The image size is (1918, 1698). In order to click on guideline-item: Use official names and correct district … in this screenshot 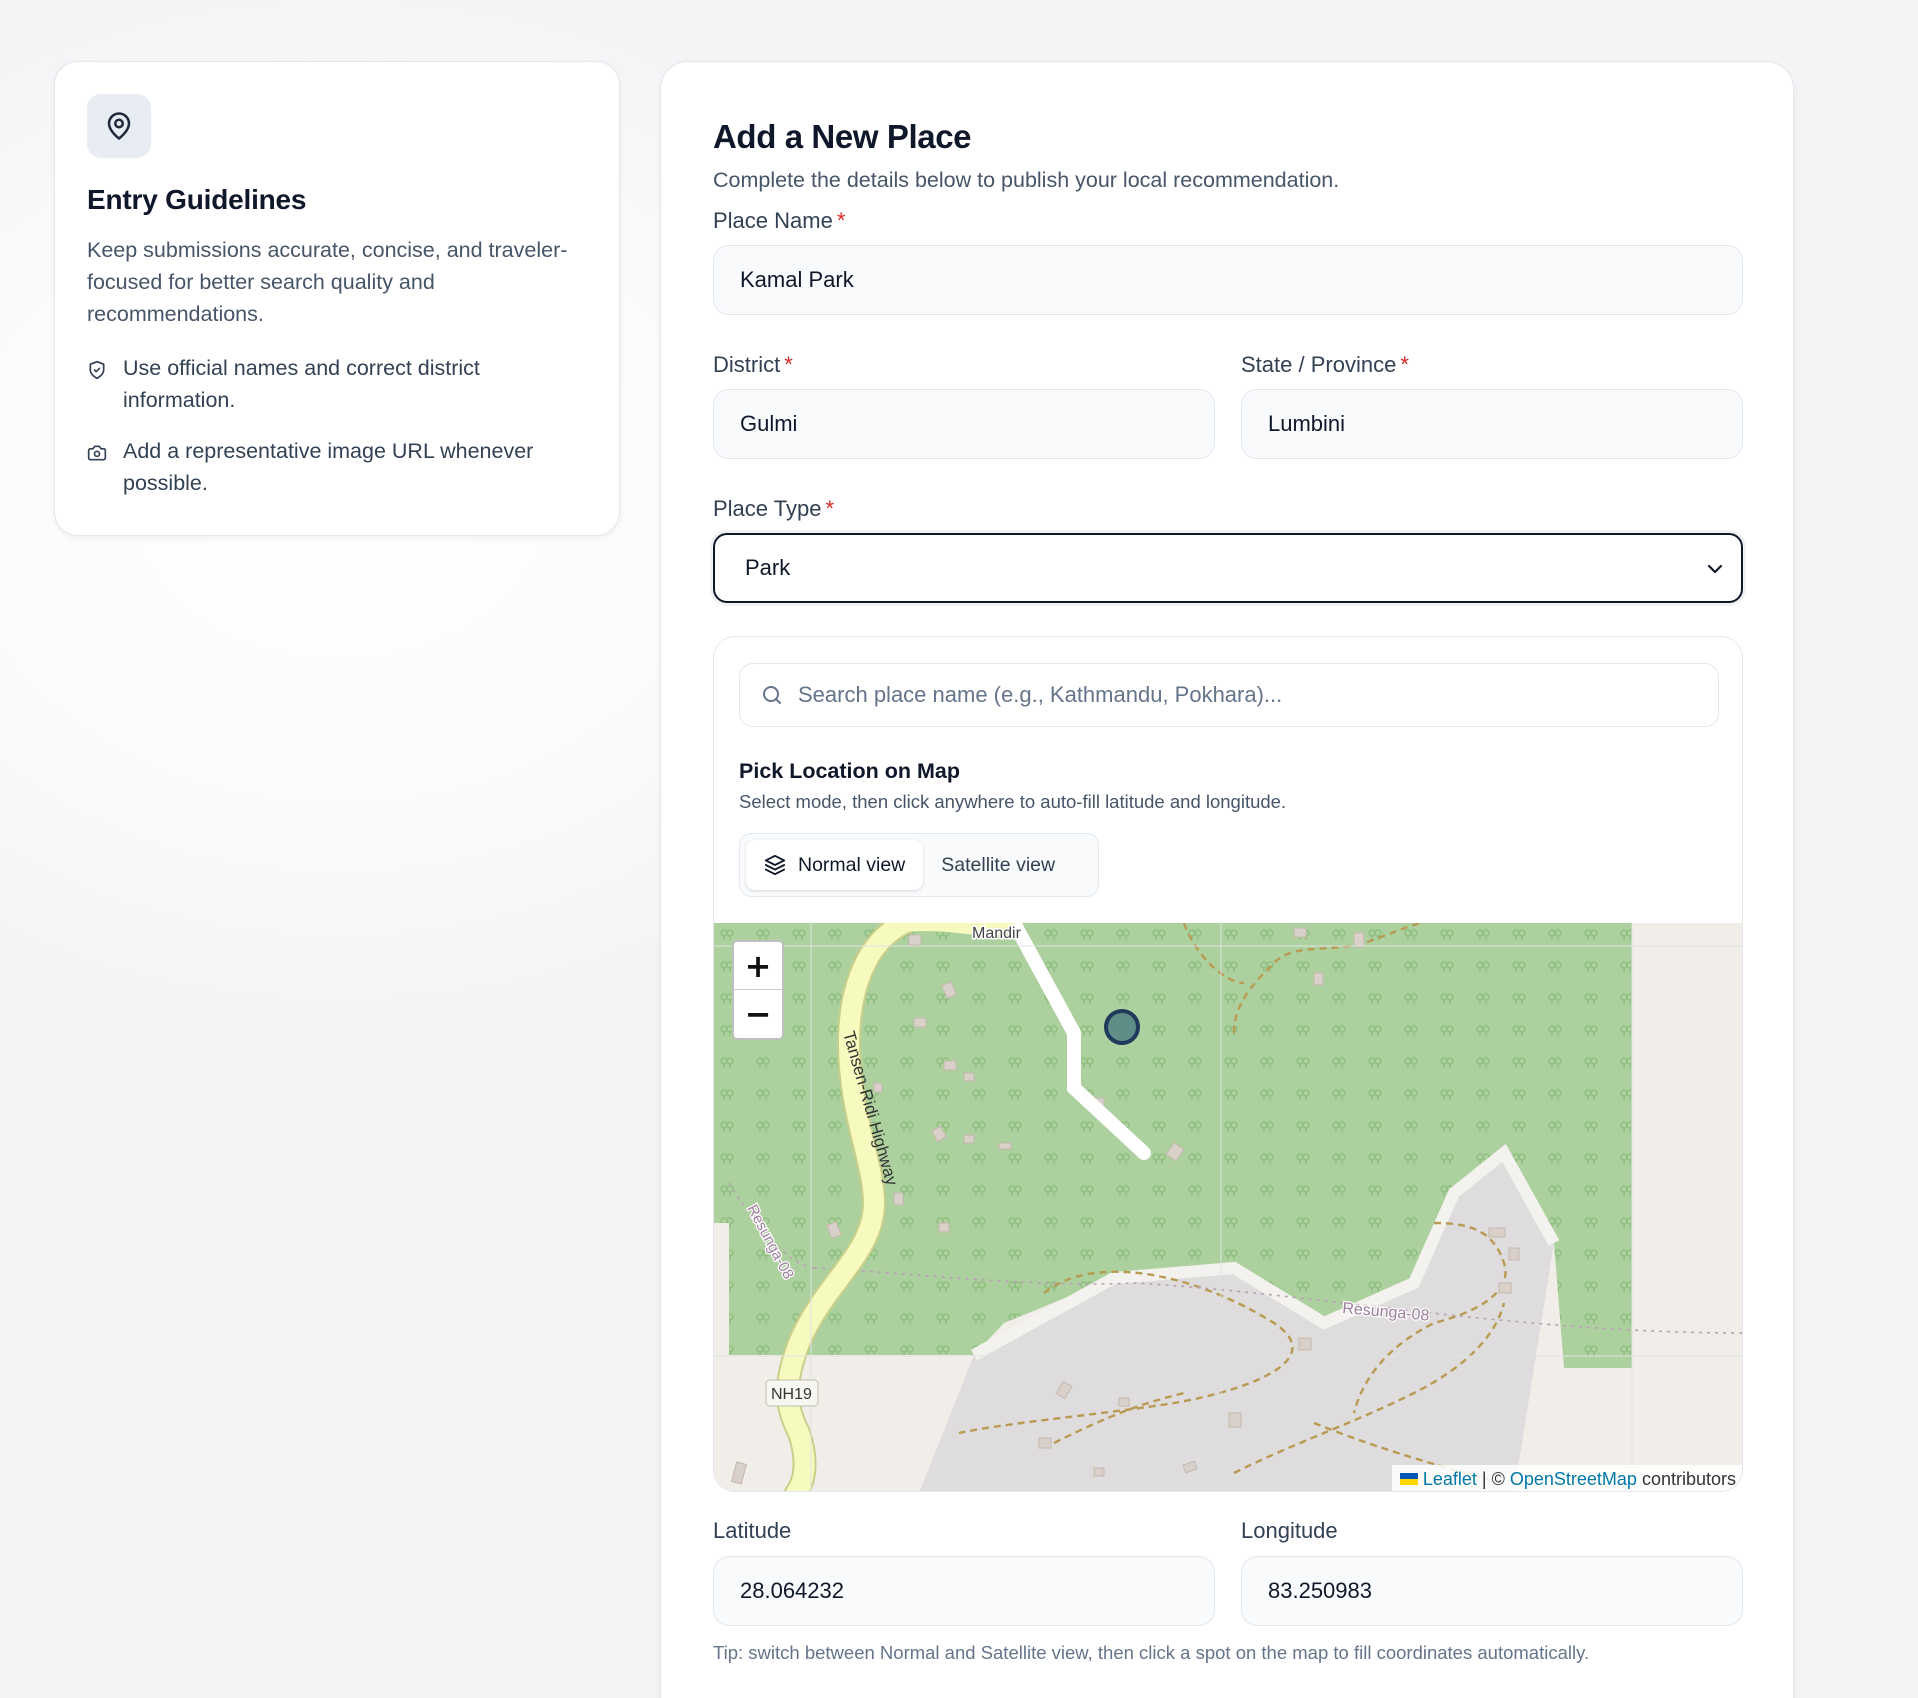, I will do `click(337, 384)`.